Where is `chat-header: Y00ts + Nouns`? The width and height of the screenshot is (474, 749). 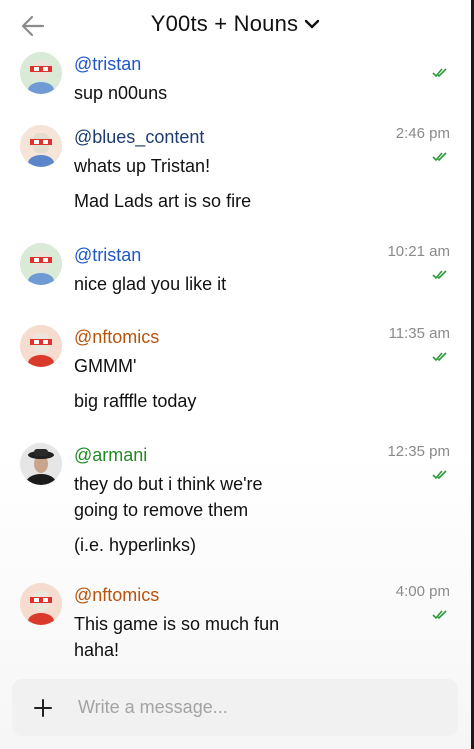 chat-header: Y00ts + Nouns is located at coordinates (235, 26).